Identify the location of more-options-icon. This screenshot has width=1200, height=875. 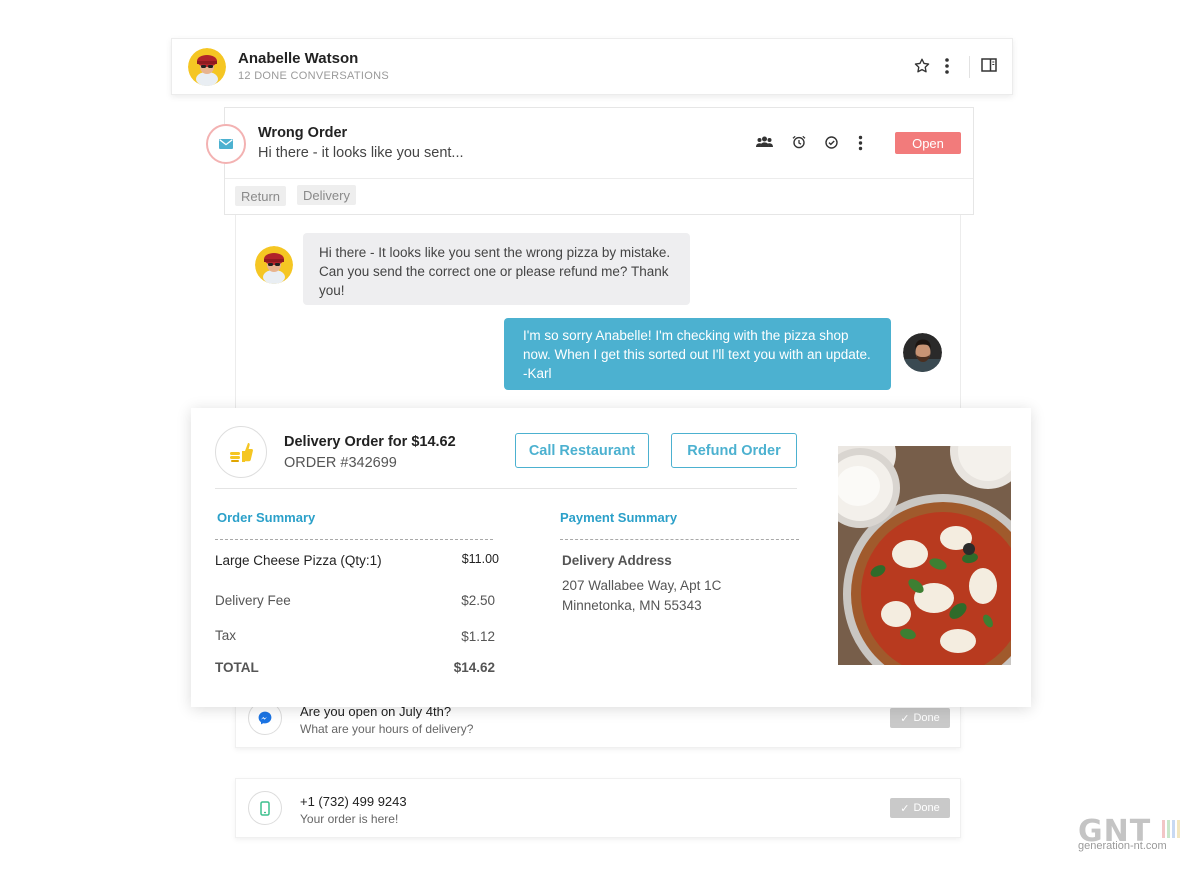
(947, 66).